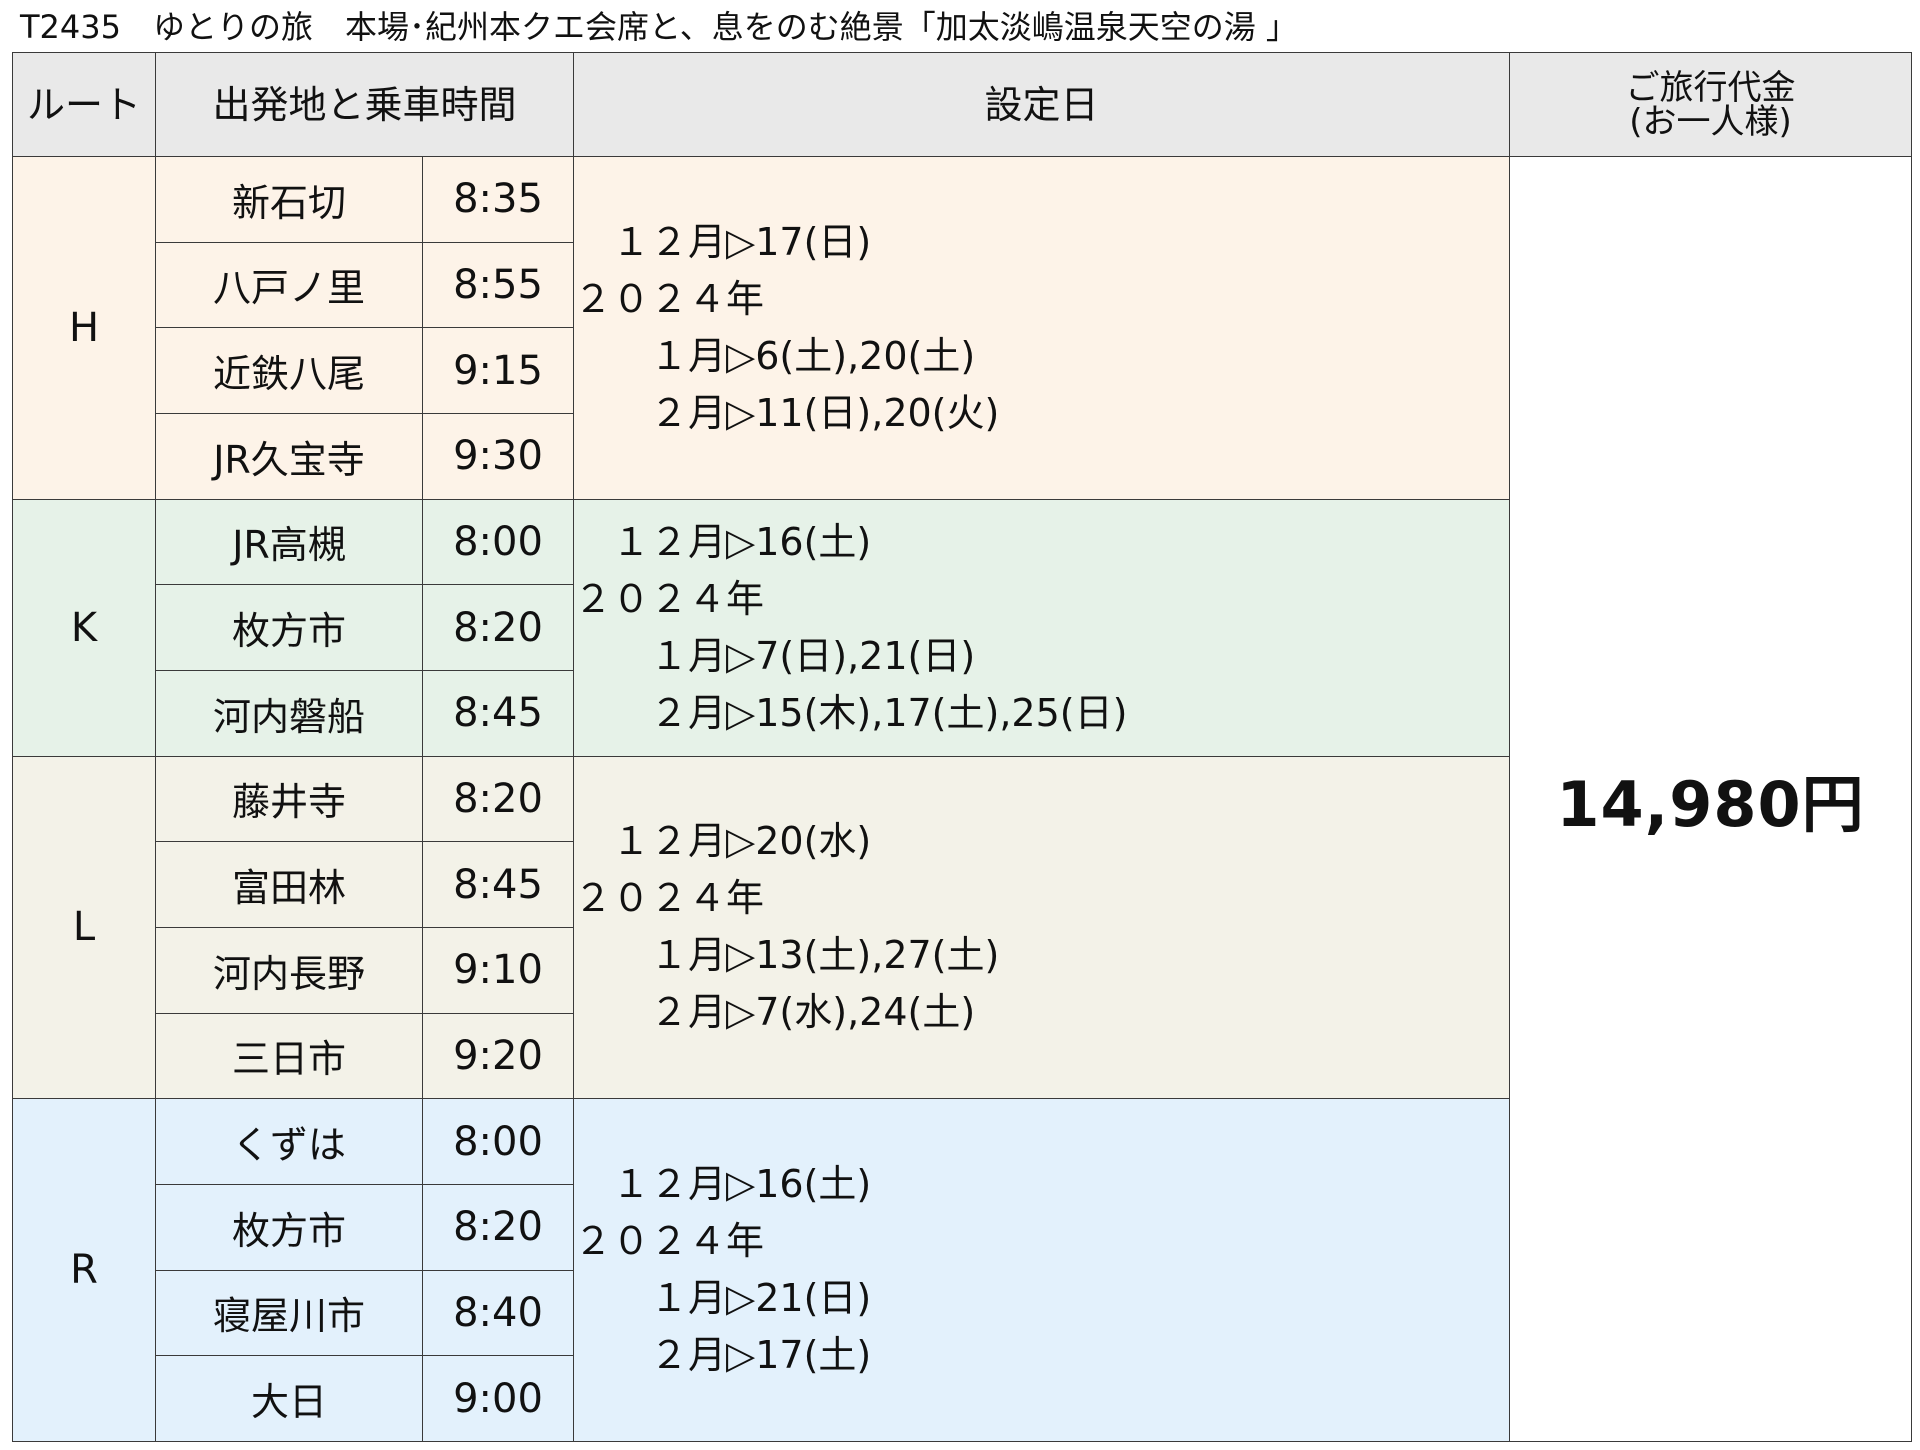 The width and height of the screenshot is (1920, 1450). What do you see at coordinates (84, 1270) in the screenshot?
I see `route-code: R` at bounding box center [84, 1270].